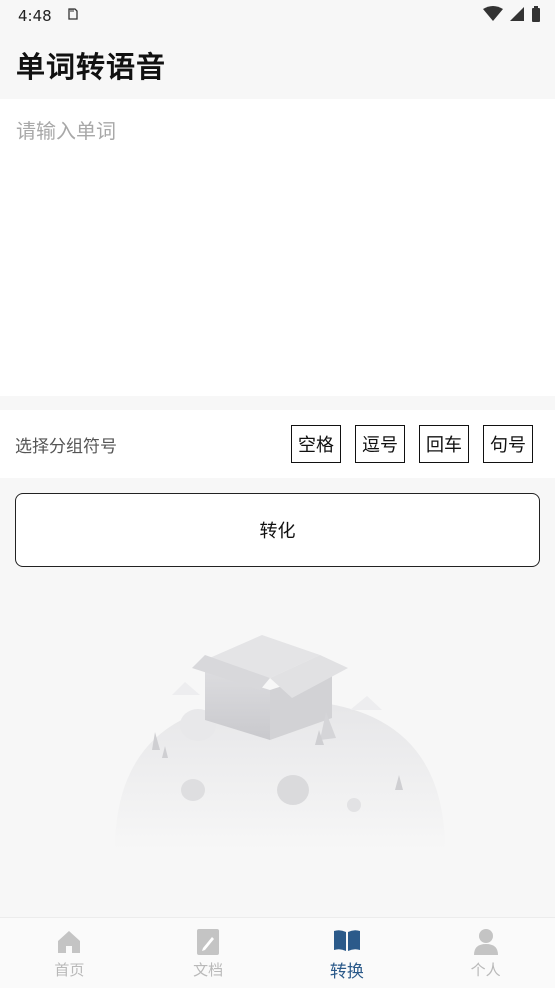 The height and width of the screenshot is (988, 555). Describe the element at coordinates (277, 530) in the screenshot. I see `convert-button: 转化` at that location.